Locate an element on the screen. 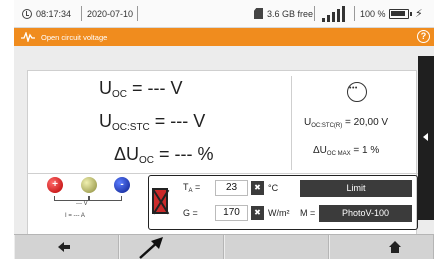 This screenshot has width=448, height=259. back-arrow-icon is located at coordinates (64, 247).